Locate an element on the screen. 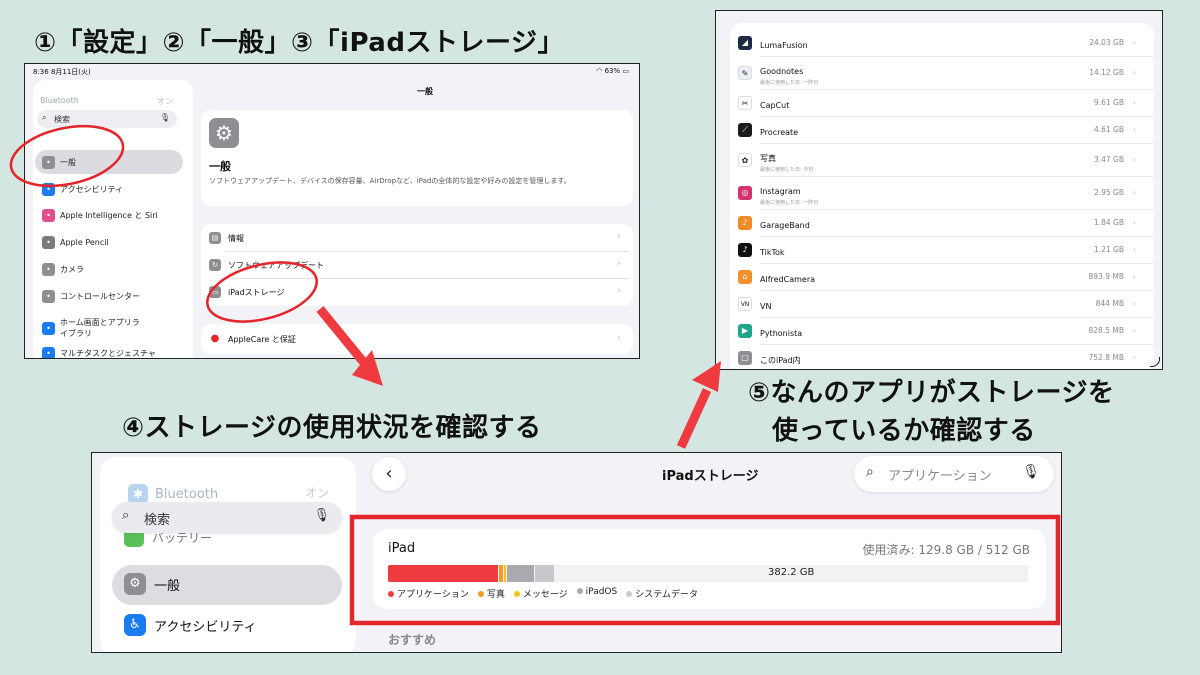  app-name: 写真 is located at coordinates (768, 158).